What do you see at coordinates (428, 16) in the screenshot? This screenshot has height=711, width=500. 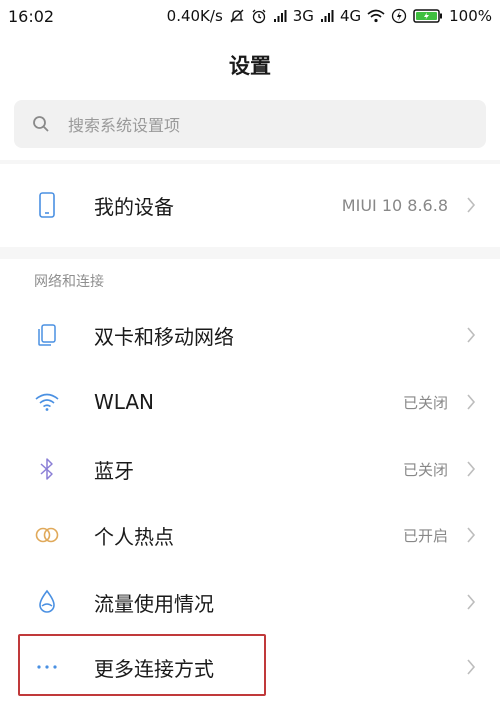 I see `battery-icon` at bounding box center [428, 16].